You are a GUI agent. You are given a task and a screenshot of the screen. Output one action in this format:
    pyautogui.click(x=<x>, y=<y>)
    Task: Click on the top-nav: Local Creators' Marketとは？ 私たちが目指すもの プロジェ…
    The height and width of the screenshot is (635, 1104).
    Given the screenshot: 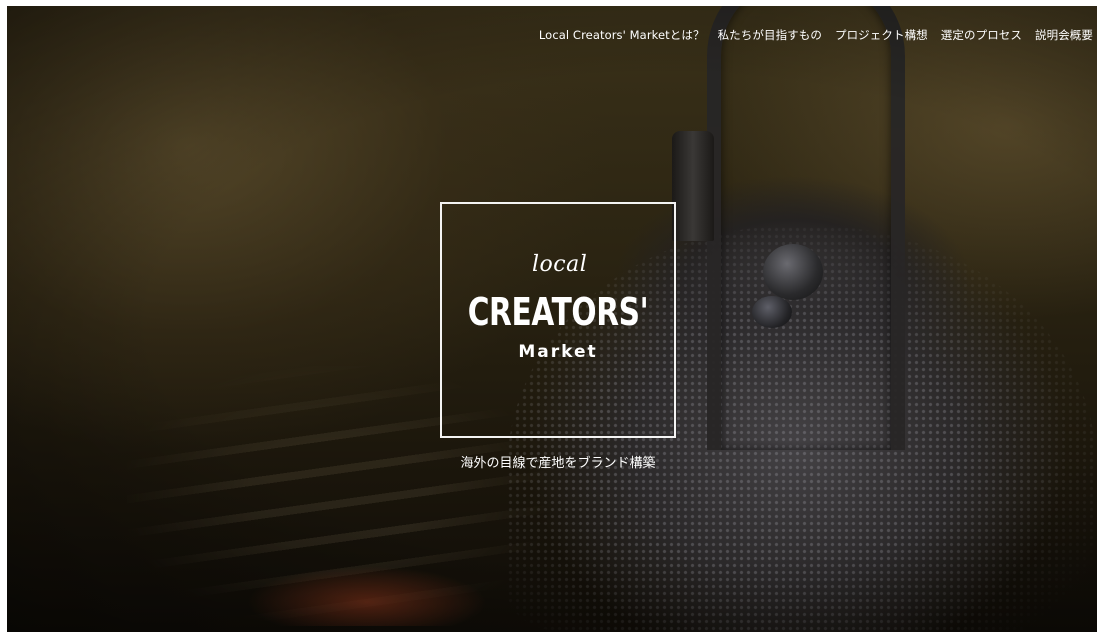 What is the action you would take?
    pyautogui.click(x=816, y=35)
    